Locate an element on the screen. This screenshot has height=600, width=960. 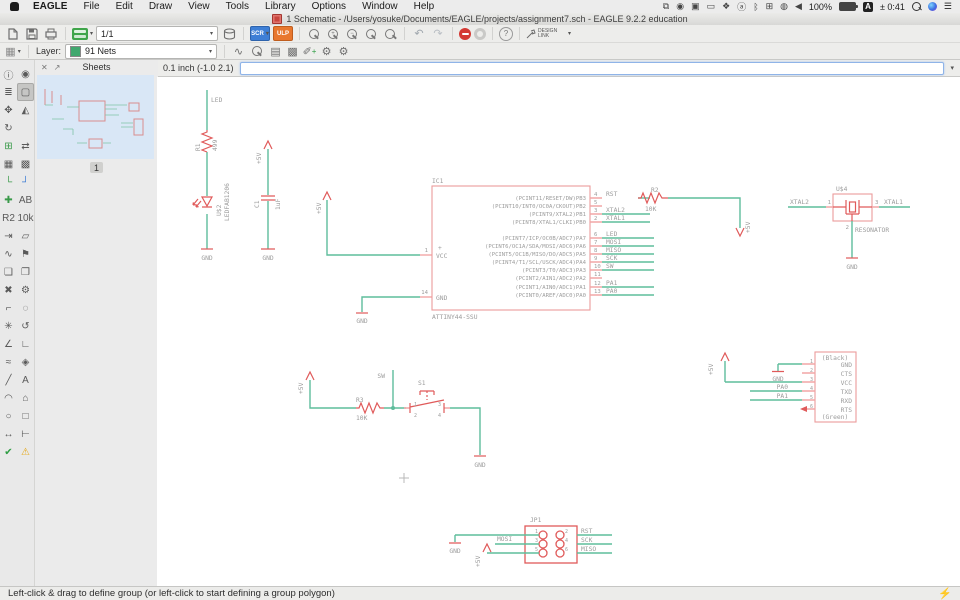
menu-file: File is located at coordinates (91, 6).